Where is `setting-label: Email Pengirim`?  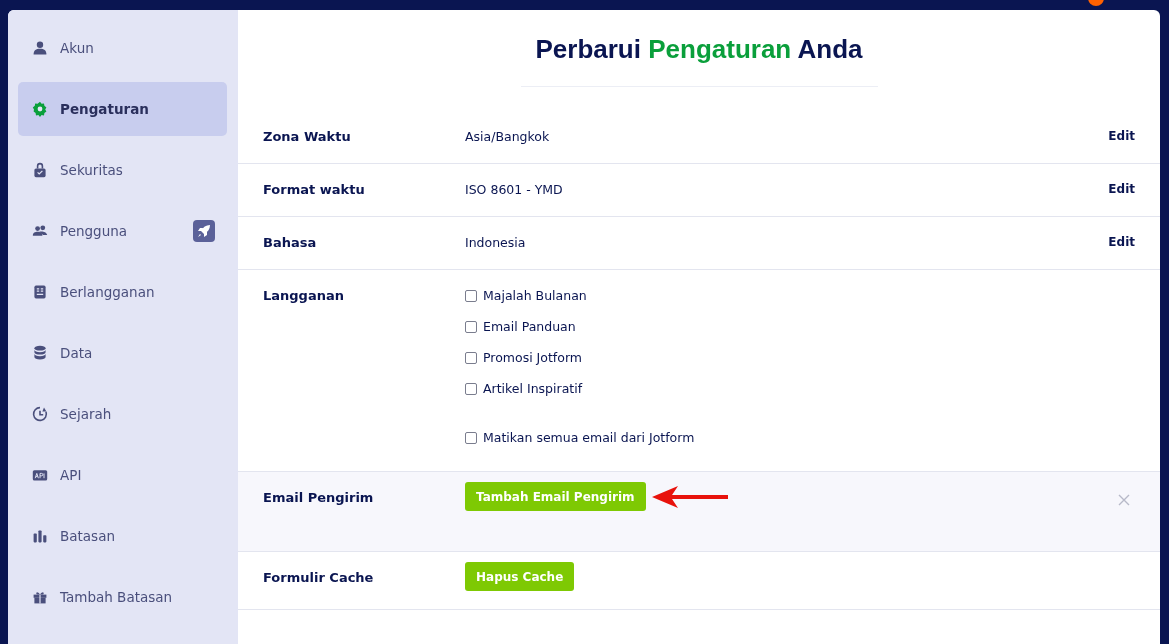 setting-label: Email Pengirim is located at coordinates (319, 498).